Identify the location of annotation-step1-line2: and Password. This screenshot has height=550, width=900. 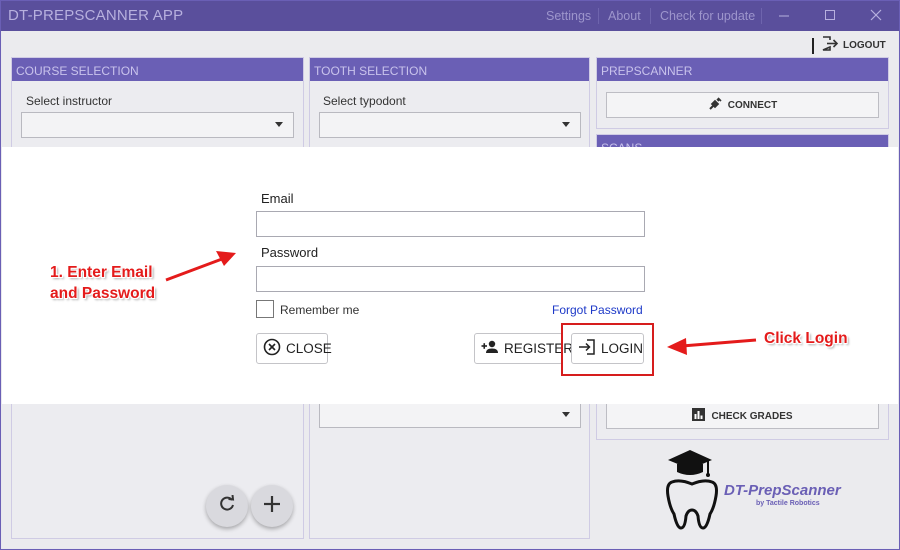
(103, 293).